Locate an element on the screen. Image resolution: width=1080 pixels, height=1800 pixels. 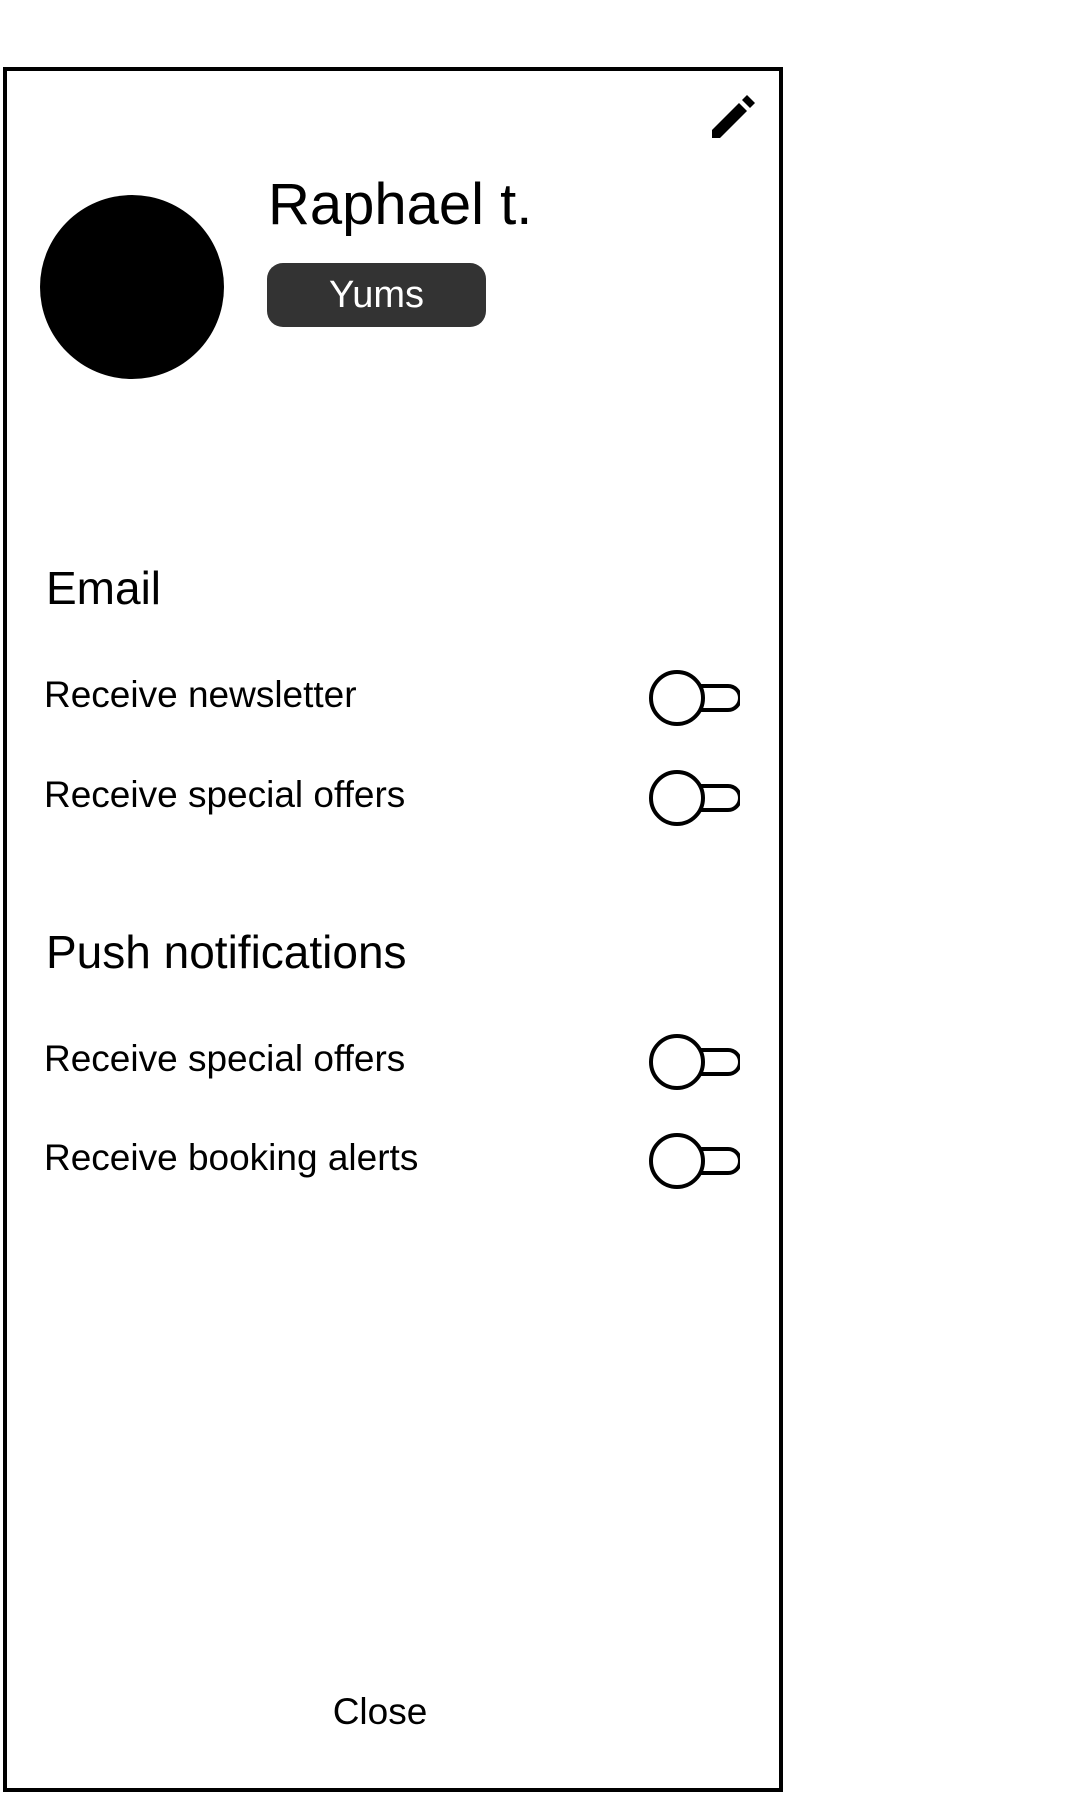
setting-label-booking-alerts: Receive booking alerts is located at coordinates (231, 1157).